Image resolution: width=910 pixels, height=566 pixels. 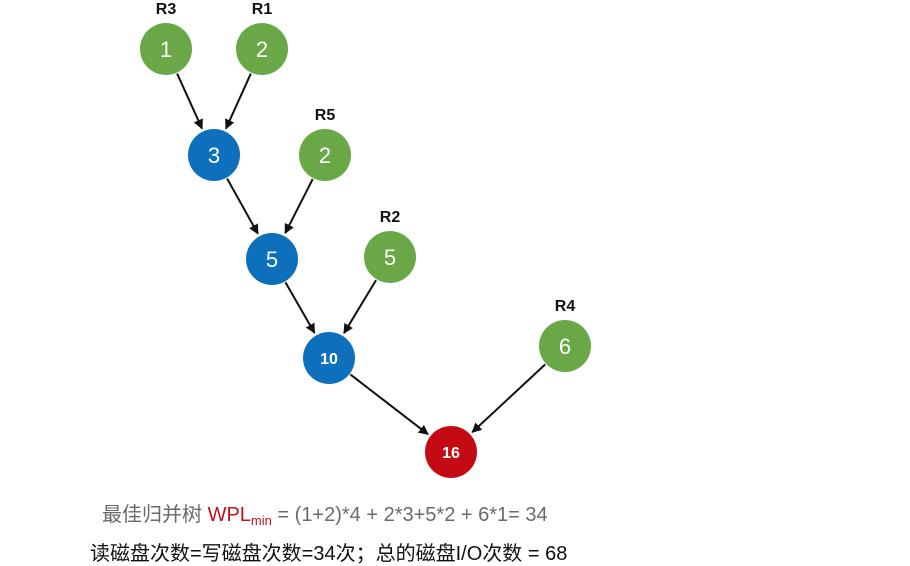 I want to click on tree-node-n3: 3, so click(x=214, y=155).